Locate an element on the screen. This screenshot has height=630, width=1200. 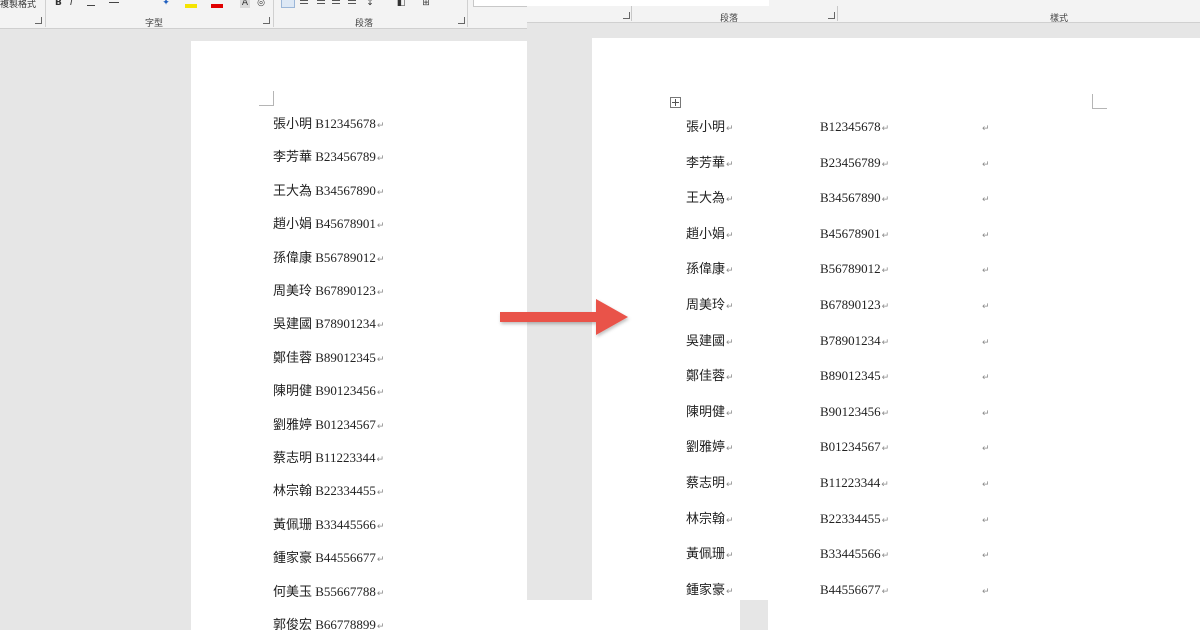
phonetic-guide-icon: ◎ is located at coordinates (261, 4).